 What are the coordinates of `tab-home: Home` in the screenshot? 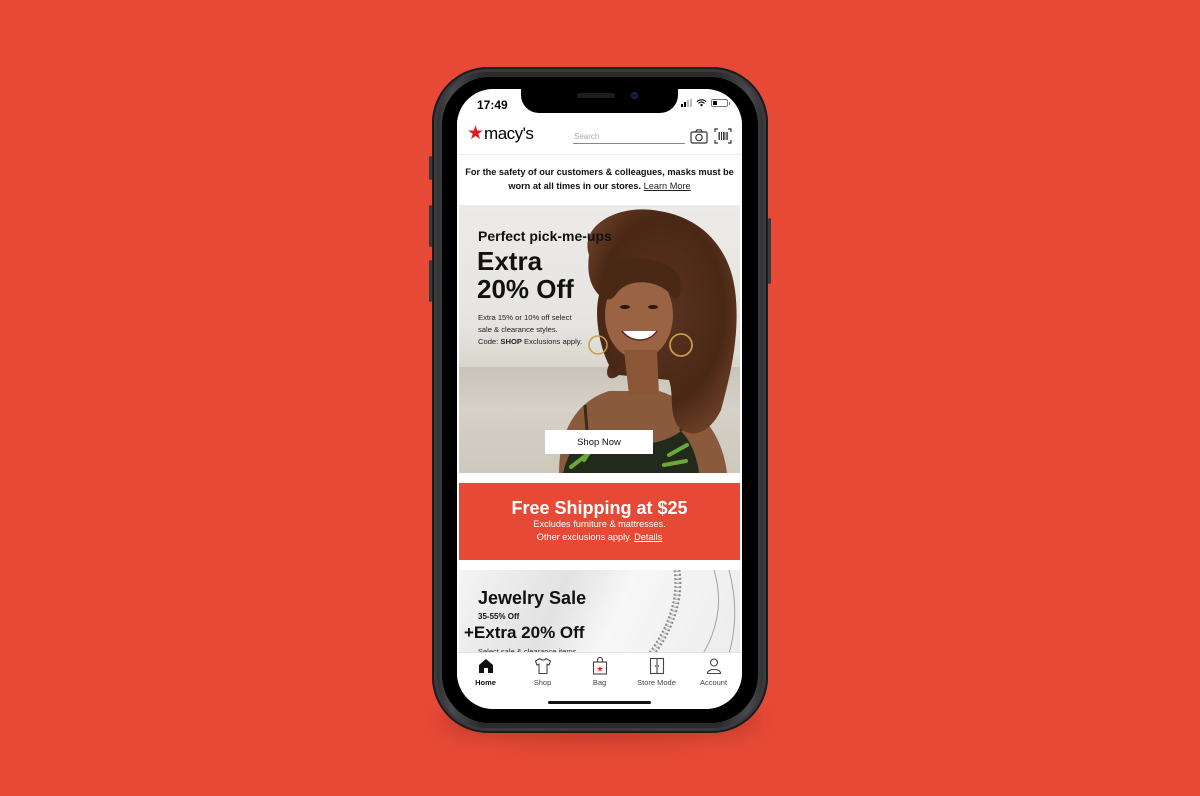 It's located at (485, 672).